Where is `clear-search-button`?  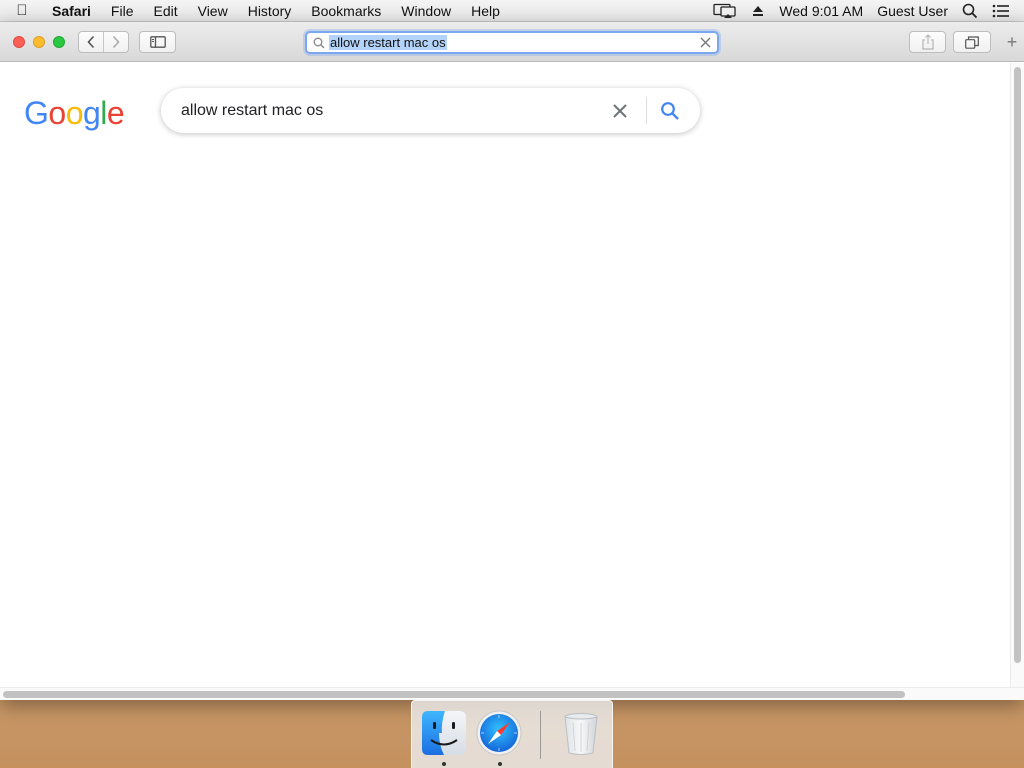 clear-search-button is located at coordinates (620, 111).